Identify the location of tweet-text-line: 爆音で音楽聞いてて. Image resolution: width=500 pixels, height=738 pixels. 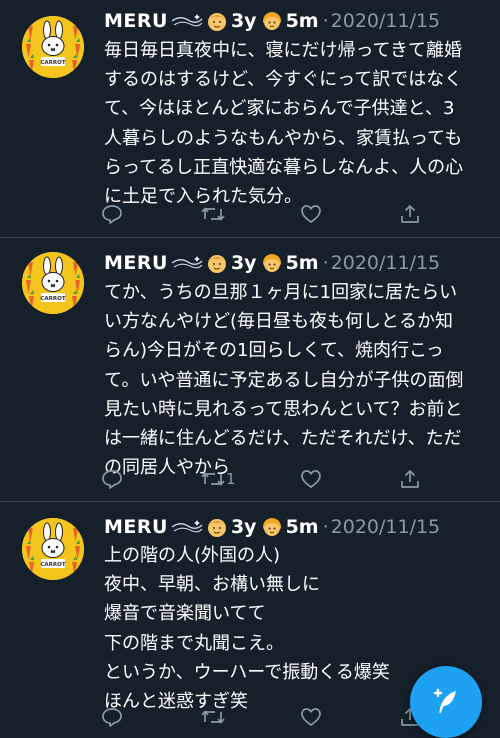
(185, 614).